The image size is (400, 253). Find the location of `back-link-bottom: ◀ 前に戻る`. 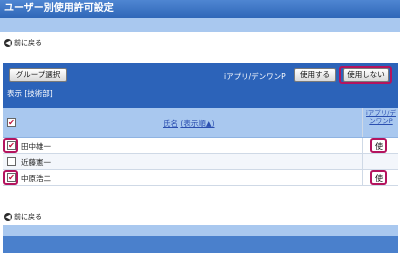

back-link-bottom: ◀ 前に戻る is located at coordinates (23, 217).